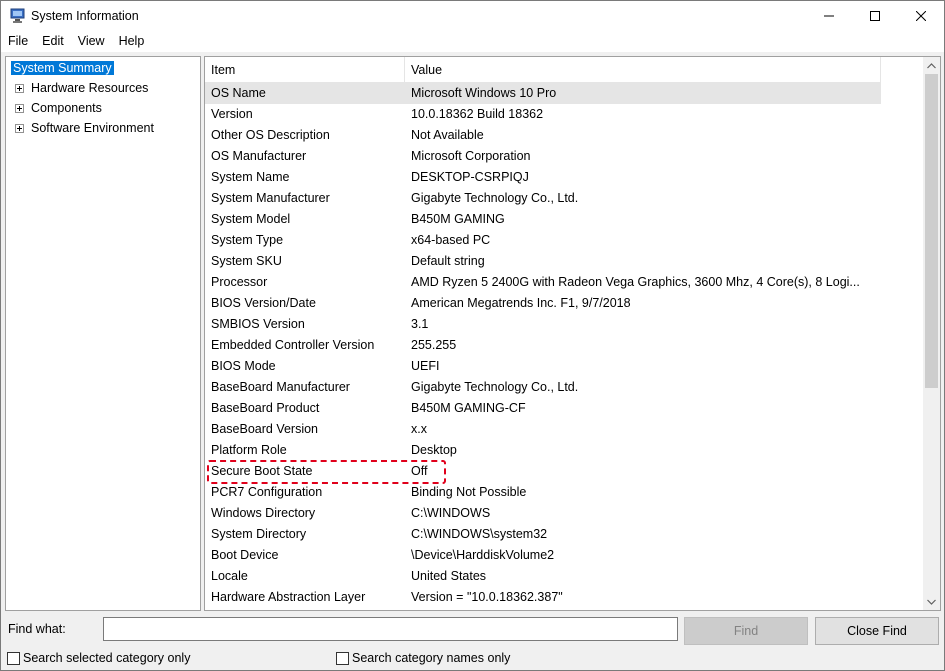  Describe the element at coordinates (420, 324) in the screenshot. I see `row-value-cell: 3.1` at that location.